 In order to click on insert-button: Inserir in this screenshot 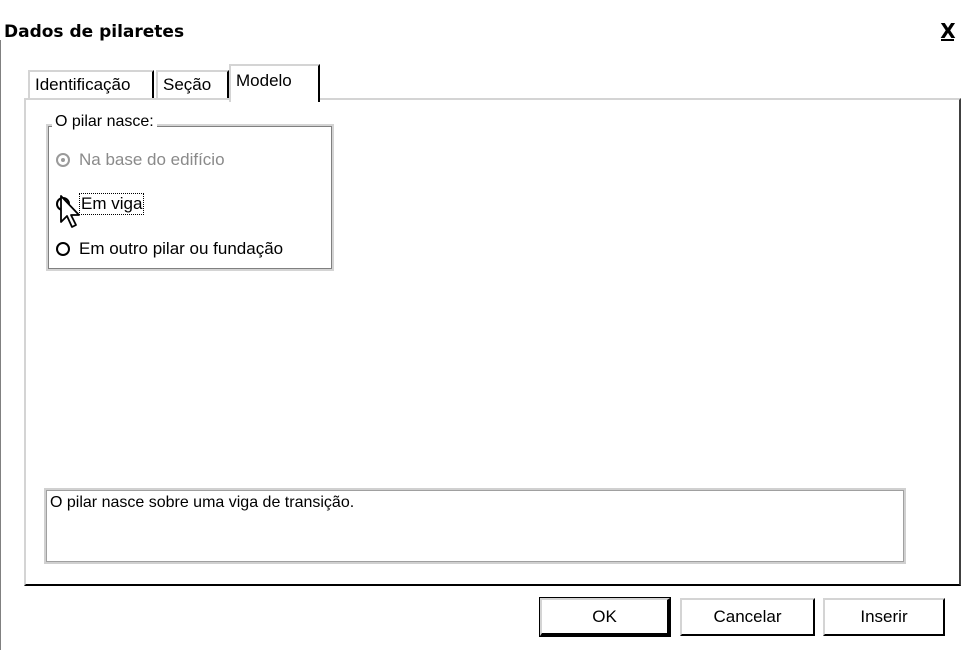, I will do `click(884, 617)`.